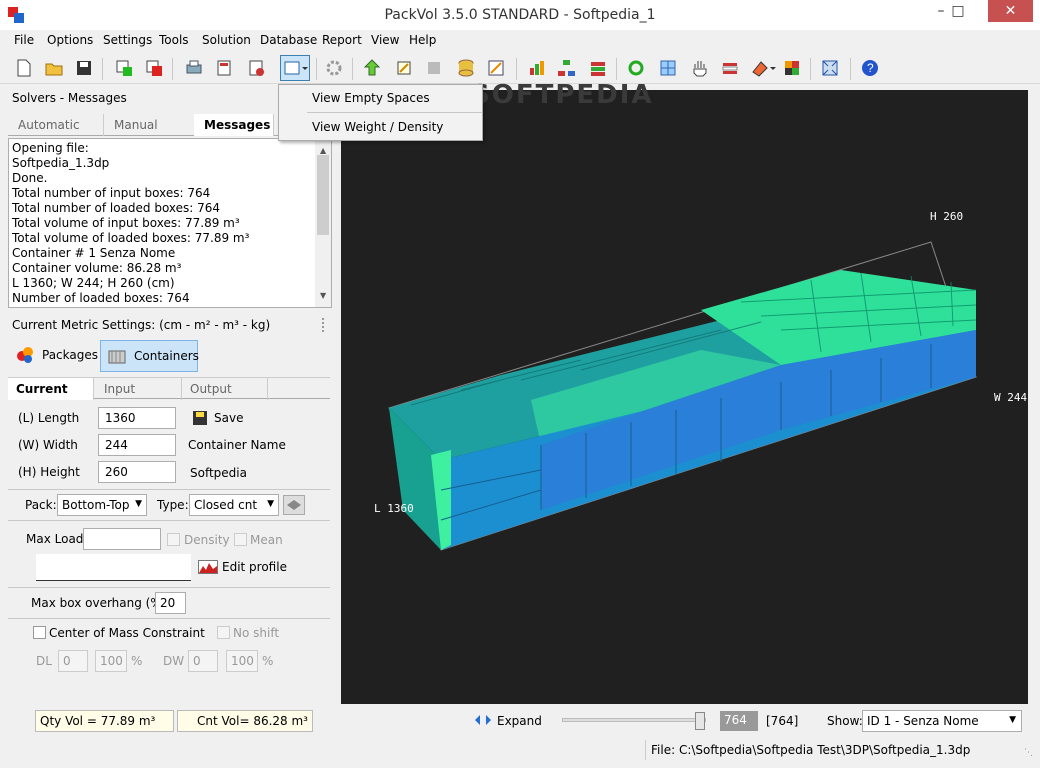 The image size is (1040, 768). What do you see at coordinates (240, 539) in the screenshot?
I see `mean-checkbox` at bounding box center [240, 539].